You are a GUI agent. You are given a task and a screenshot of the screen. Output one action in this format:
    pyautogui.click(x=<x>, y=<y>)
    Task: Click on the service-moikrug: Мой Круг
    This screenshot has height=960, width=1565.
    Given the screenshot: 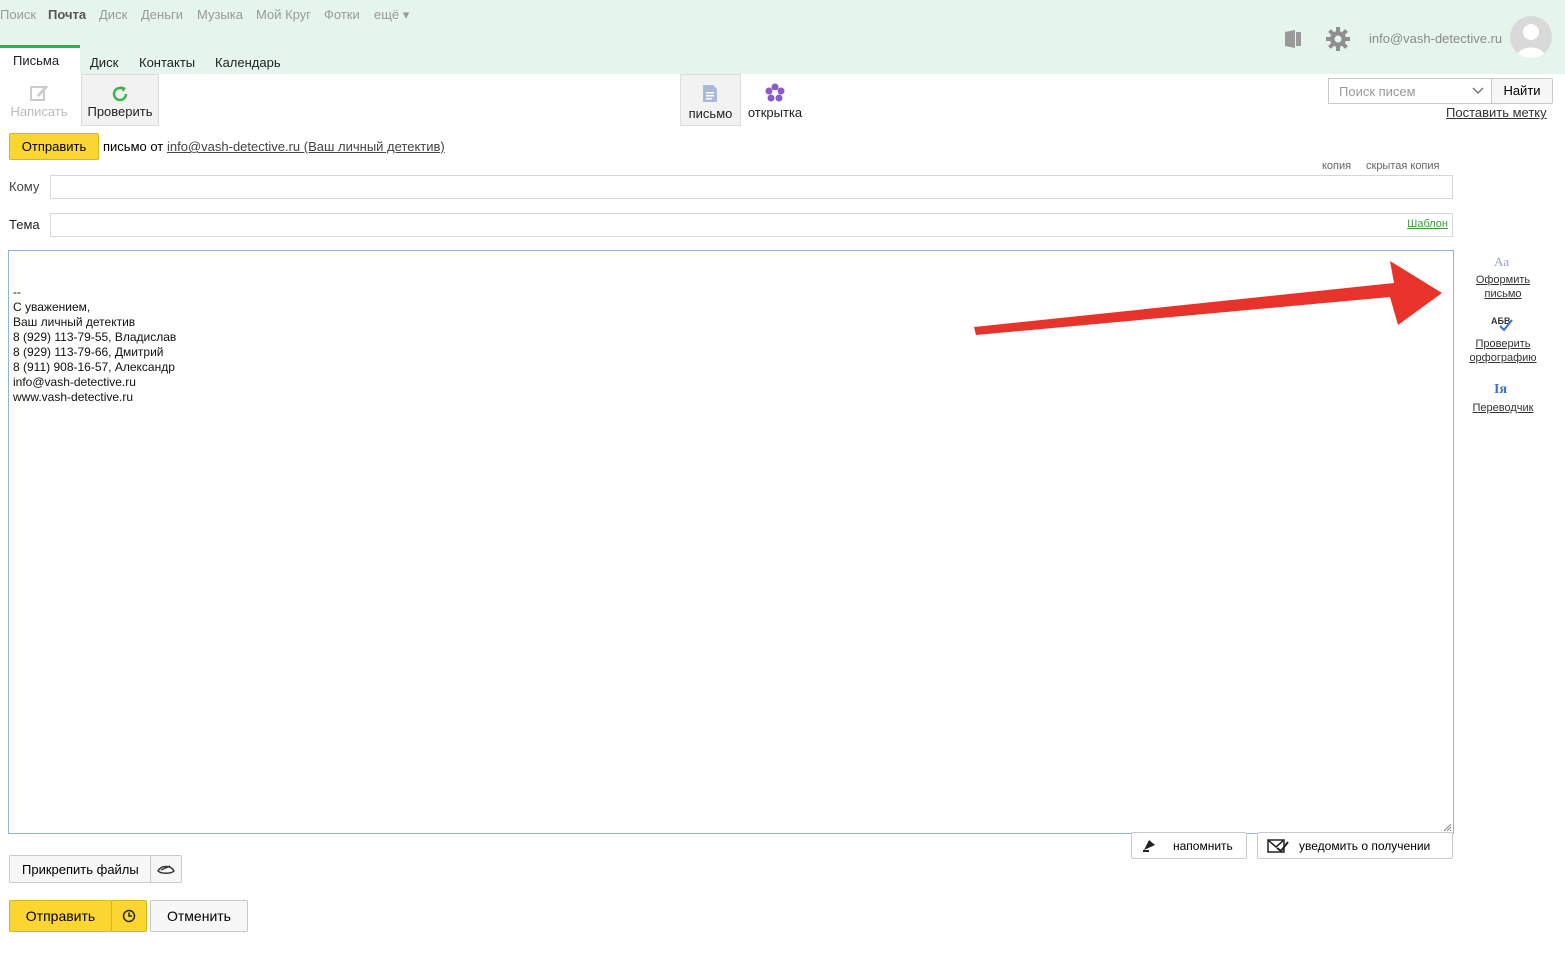 What is the action you would take?
    pyautogui.click(x=283, y=14)
    